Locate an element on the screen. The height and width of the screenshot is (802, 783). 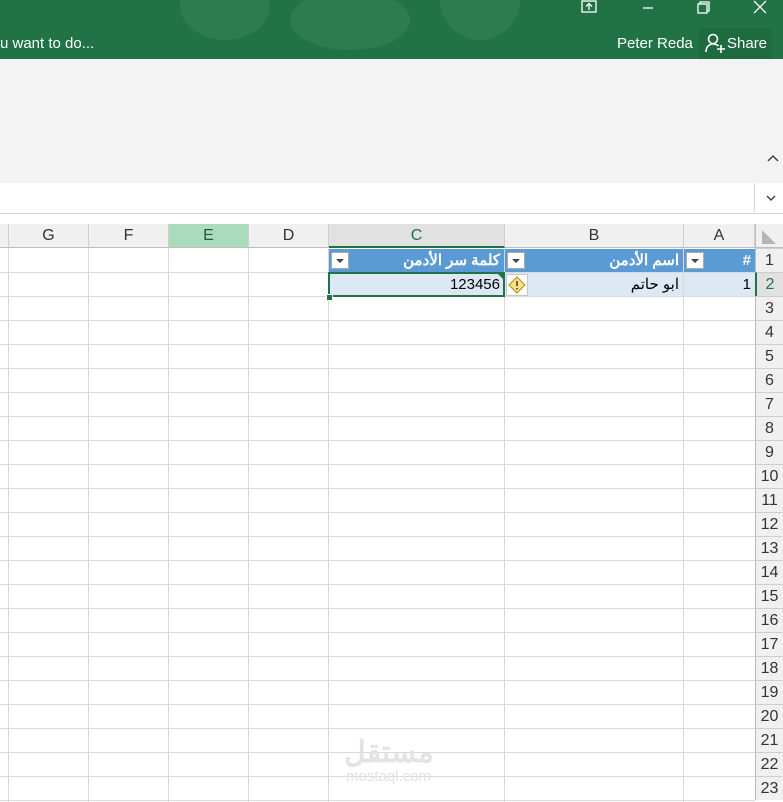
row-header: 1 is located at coordinates (769, 260).